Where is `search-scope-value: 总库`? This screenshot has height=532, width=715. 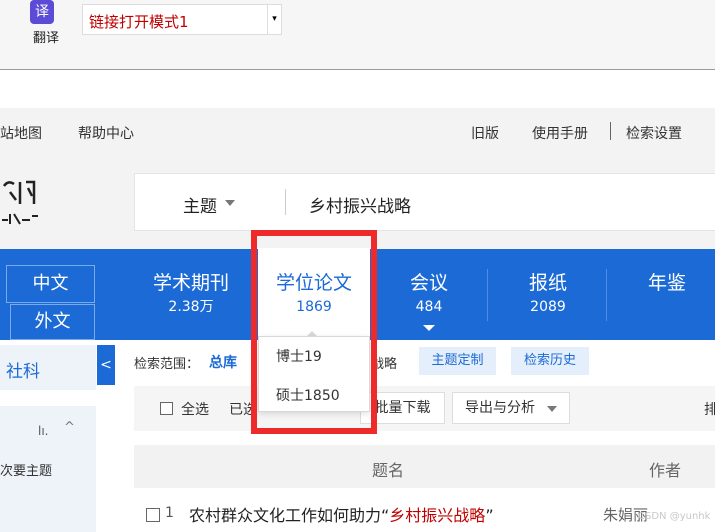 search-scope-value: 总库 is located at coordinates (223, 362).